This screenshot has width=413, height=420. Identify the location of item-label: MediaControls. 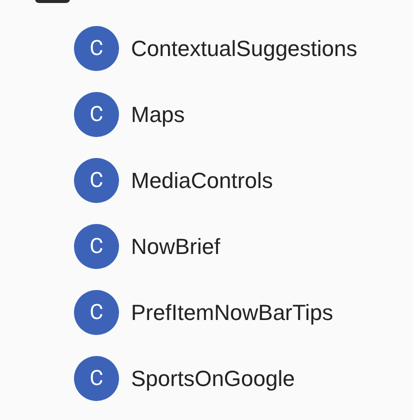
(202, 181).